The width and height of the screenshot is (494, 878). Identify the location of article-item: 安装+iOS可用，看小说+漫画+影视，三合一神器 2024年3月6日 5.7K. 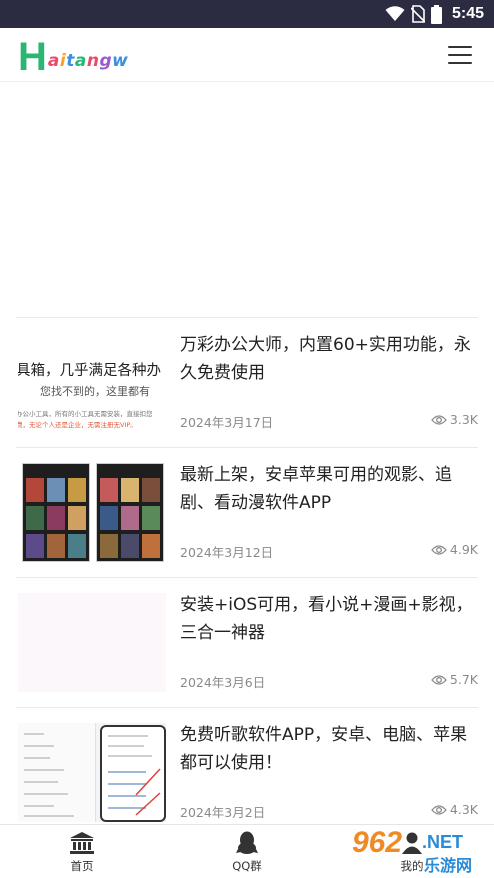
(247, 642).